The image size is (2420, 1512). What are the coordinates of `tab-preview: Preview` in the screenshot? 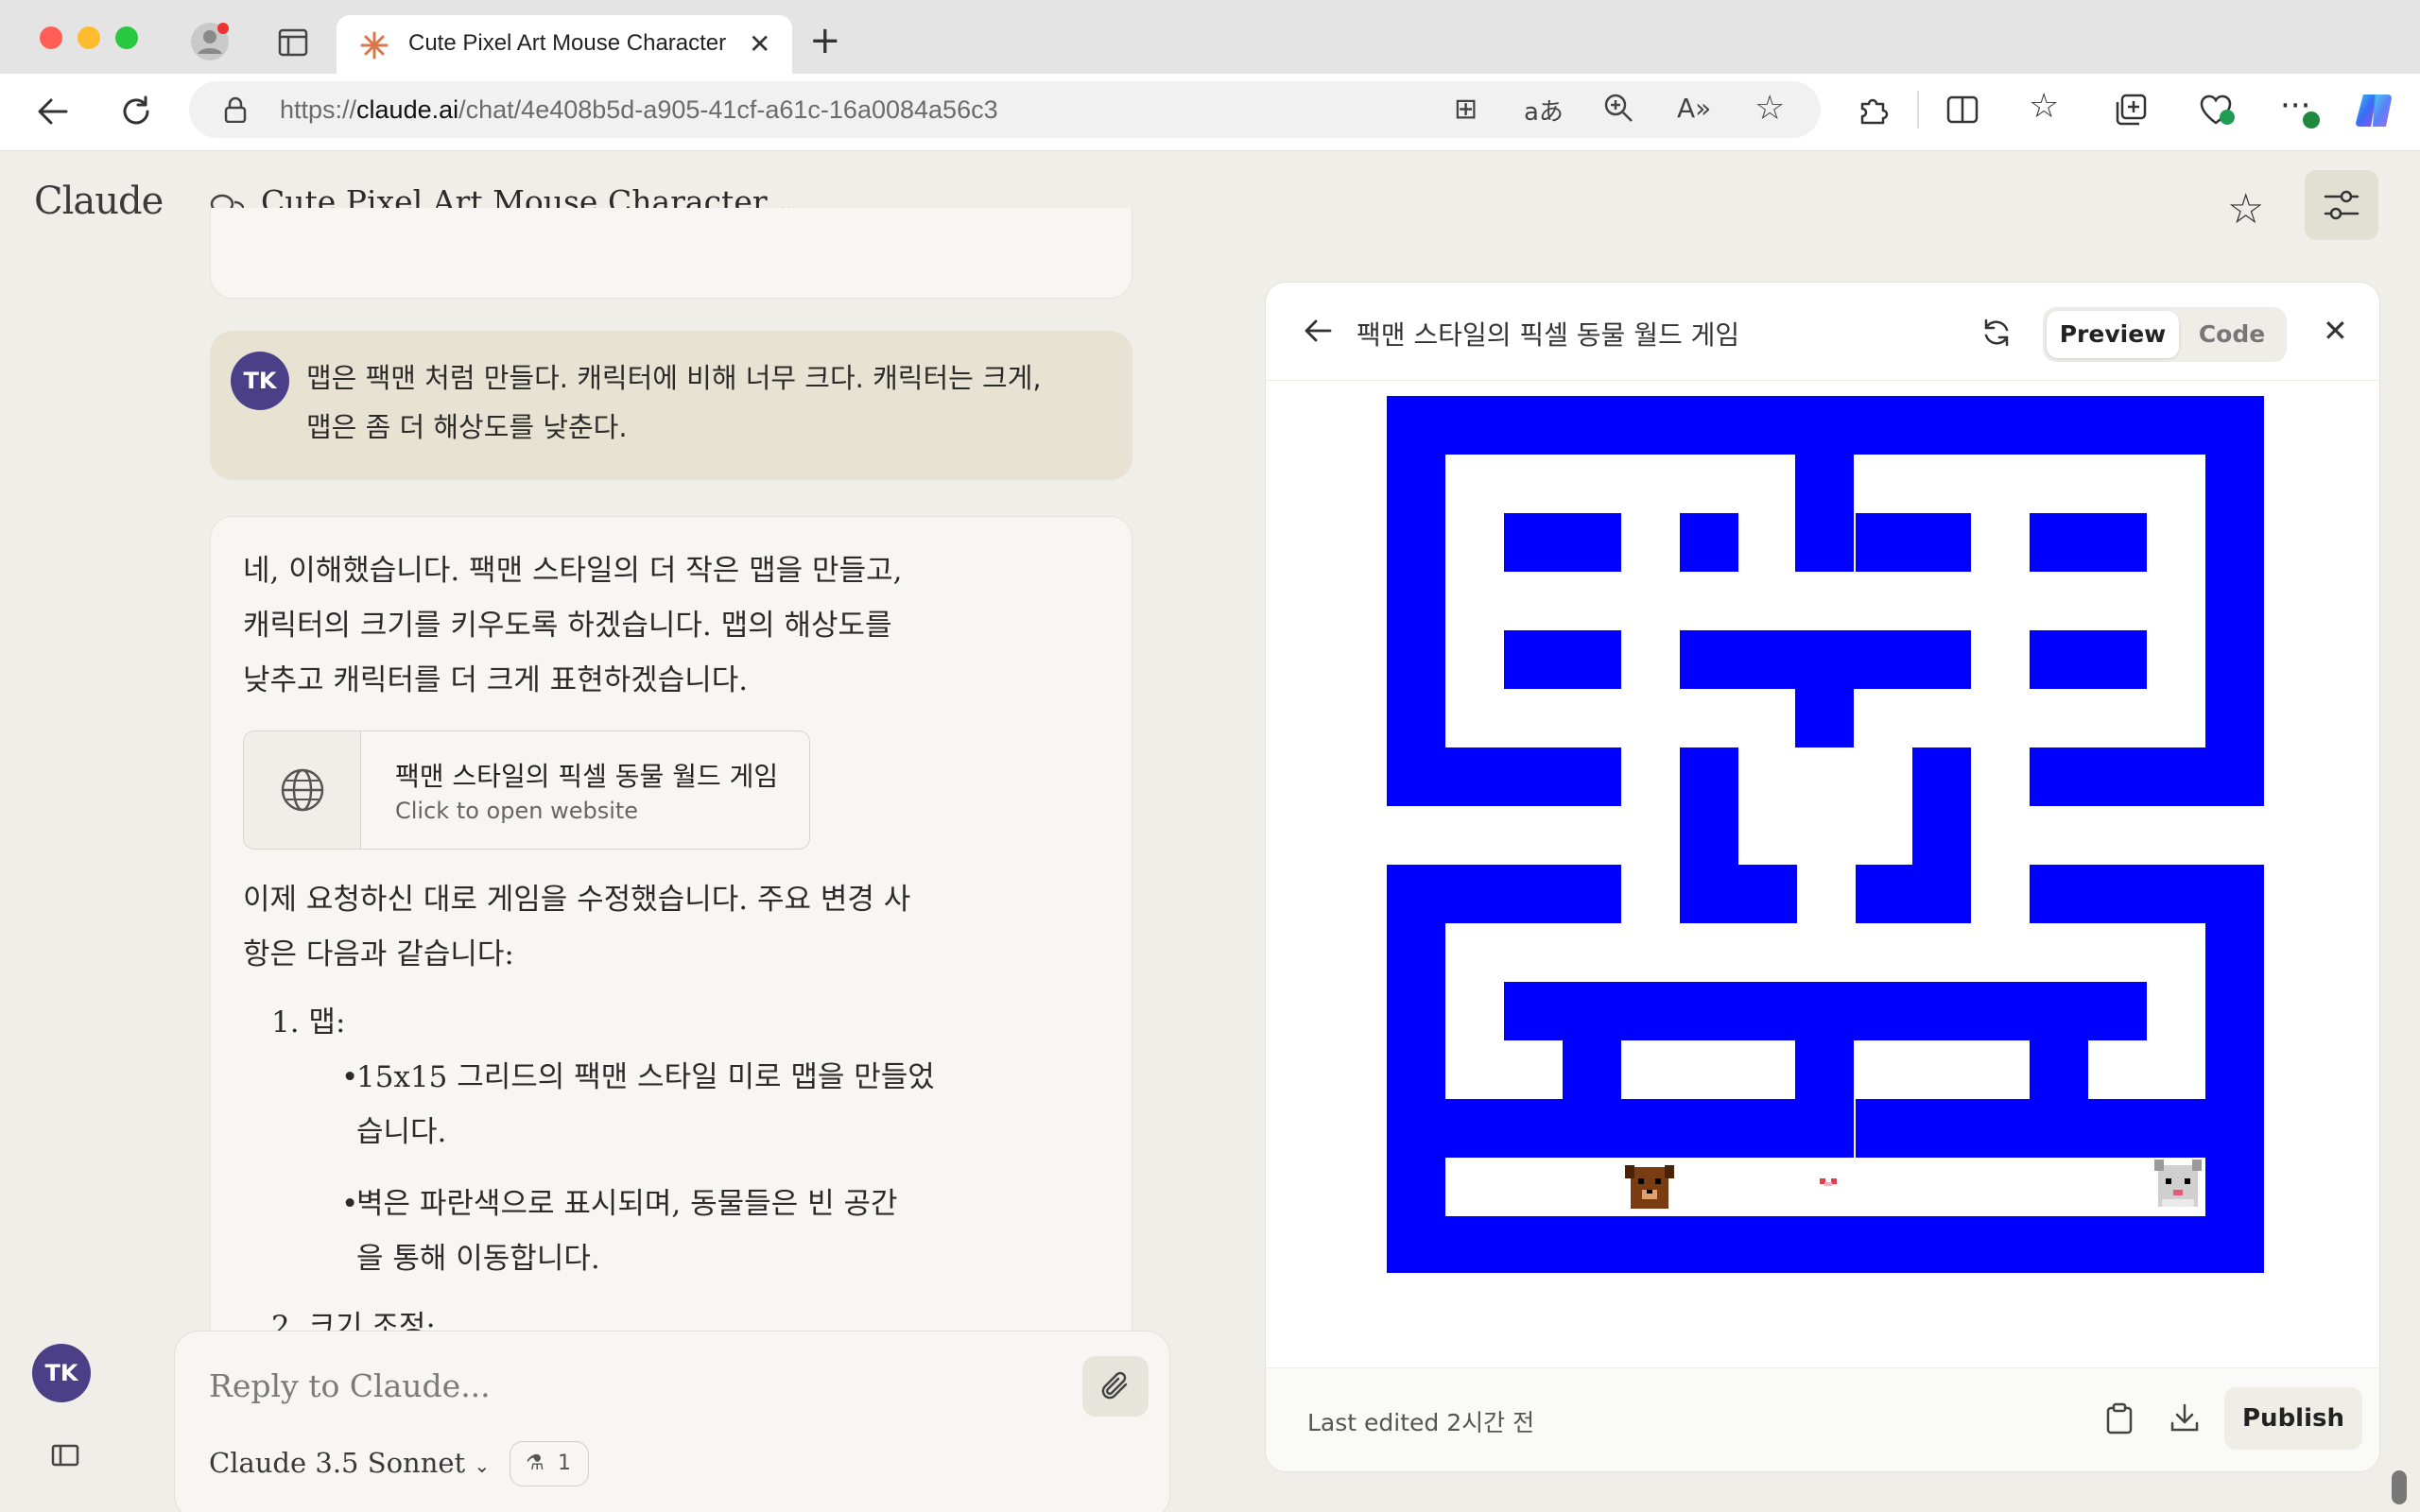 It's located at (2113, 334).